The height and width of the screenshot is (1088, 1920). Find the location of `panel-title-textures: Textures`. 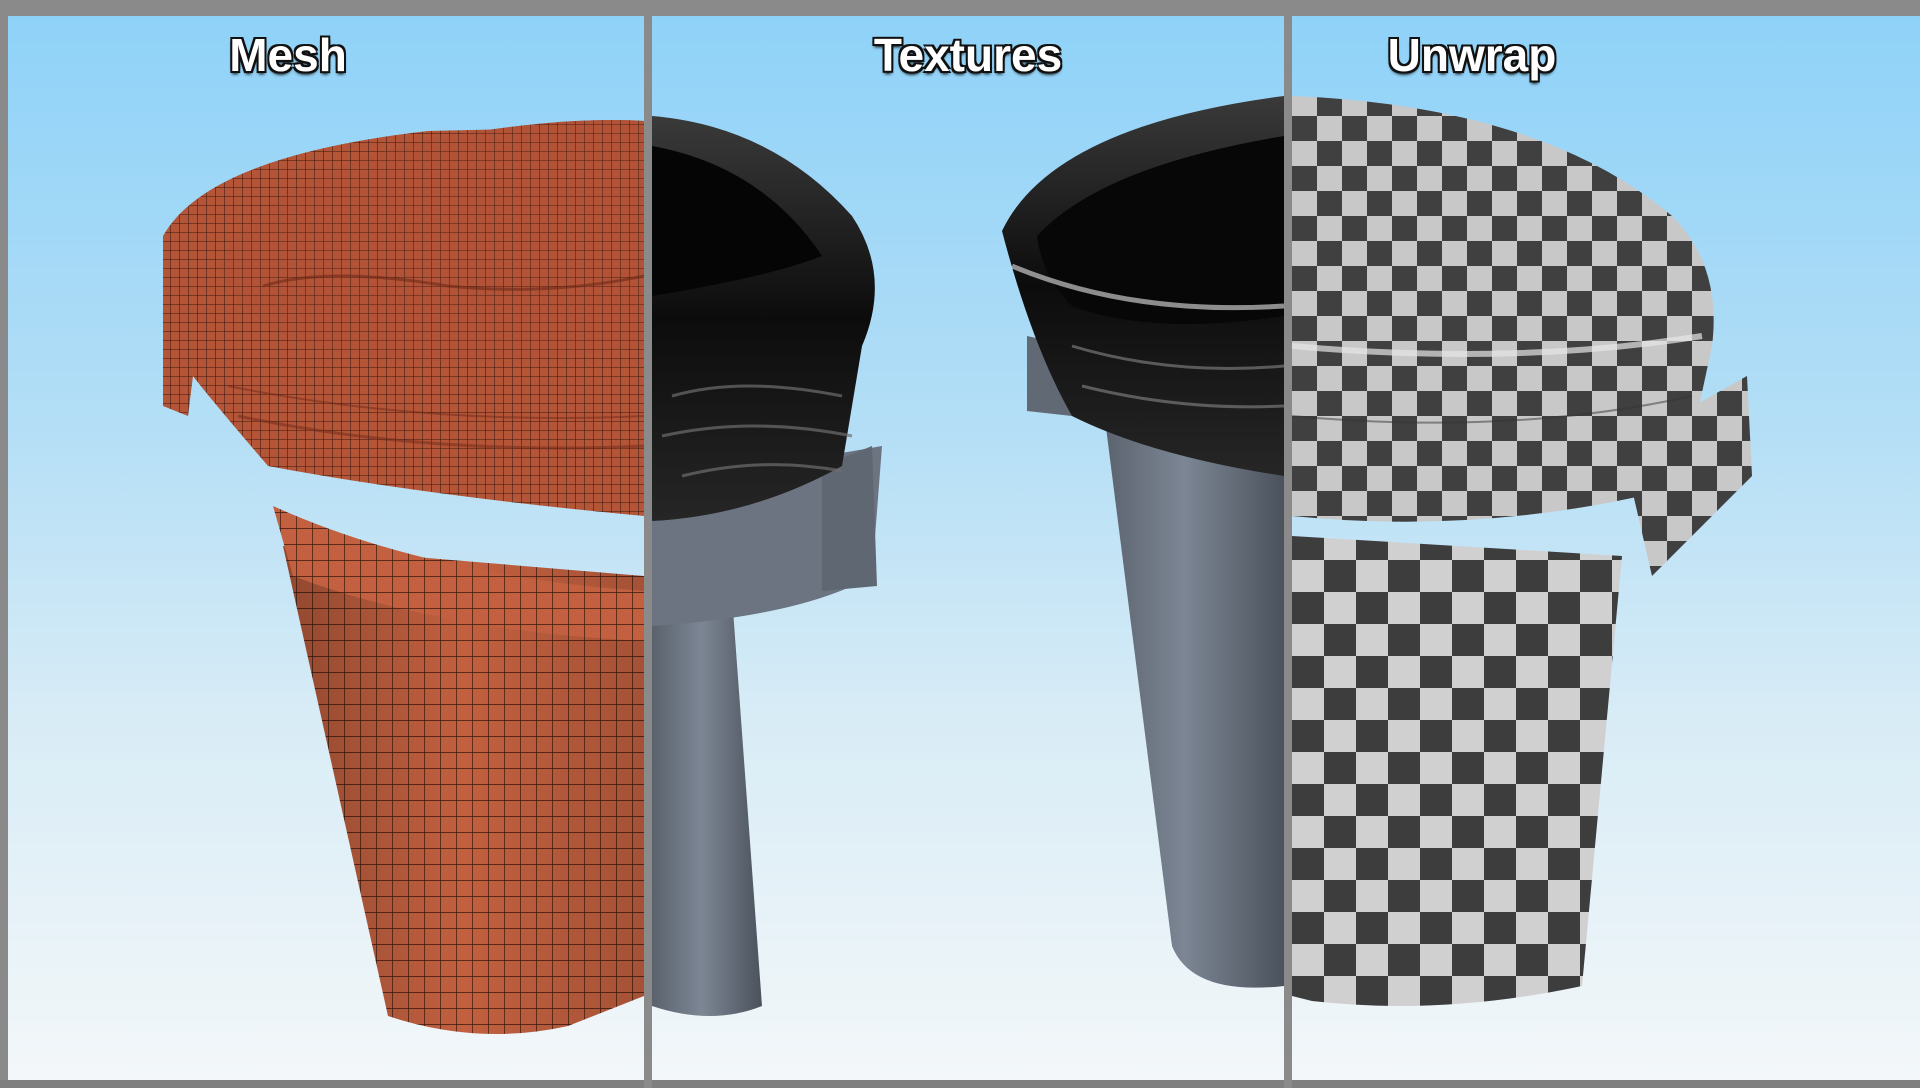

panel-title-textures: Textures is located at coordinates (968, 55).